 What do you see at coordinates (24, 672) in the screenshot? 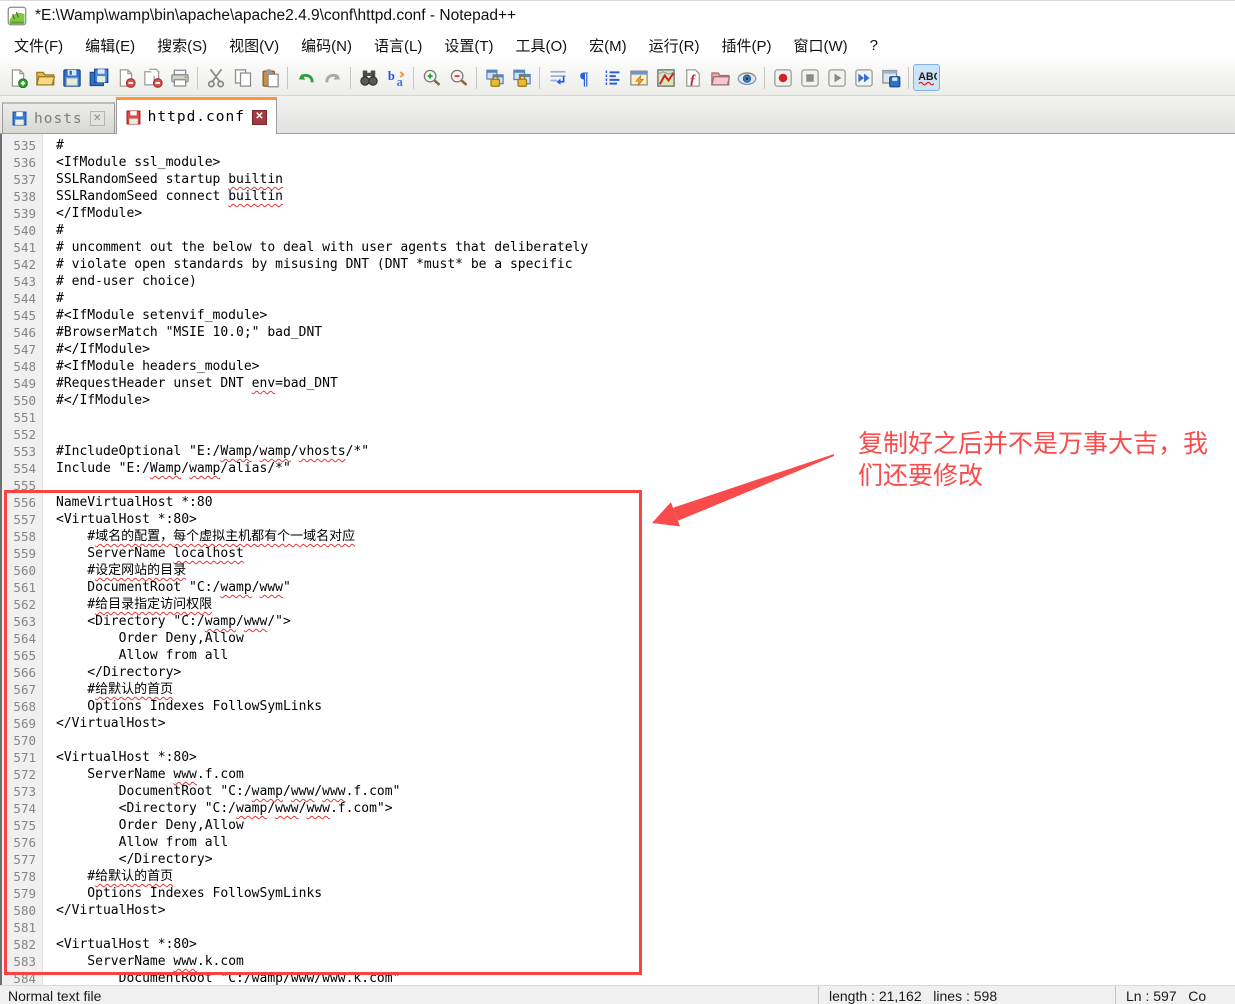
I see `line-number: 566` at bounding box center [24, 672].